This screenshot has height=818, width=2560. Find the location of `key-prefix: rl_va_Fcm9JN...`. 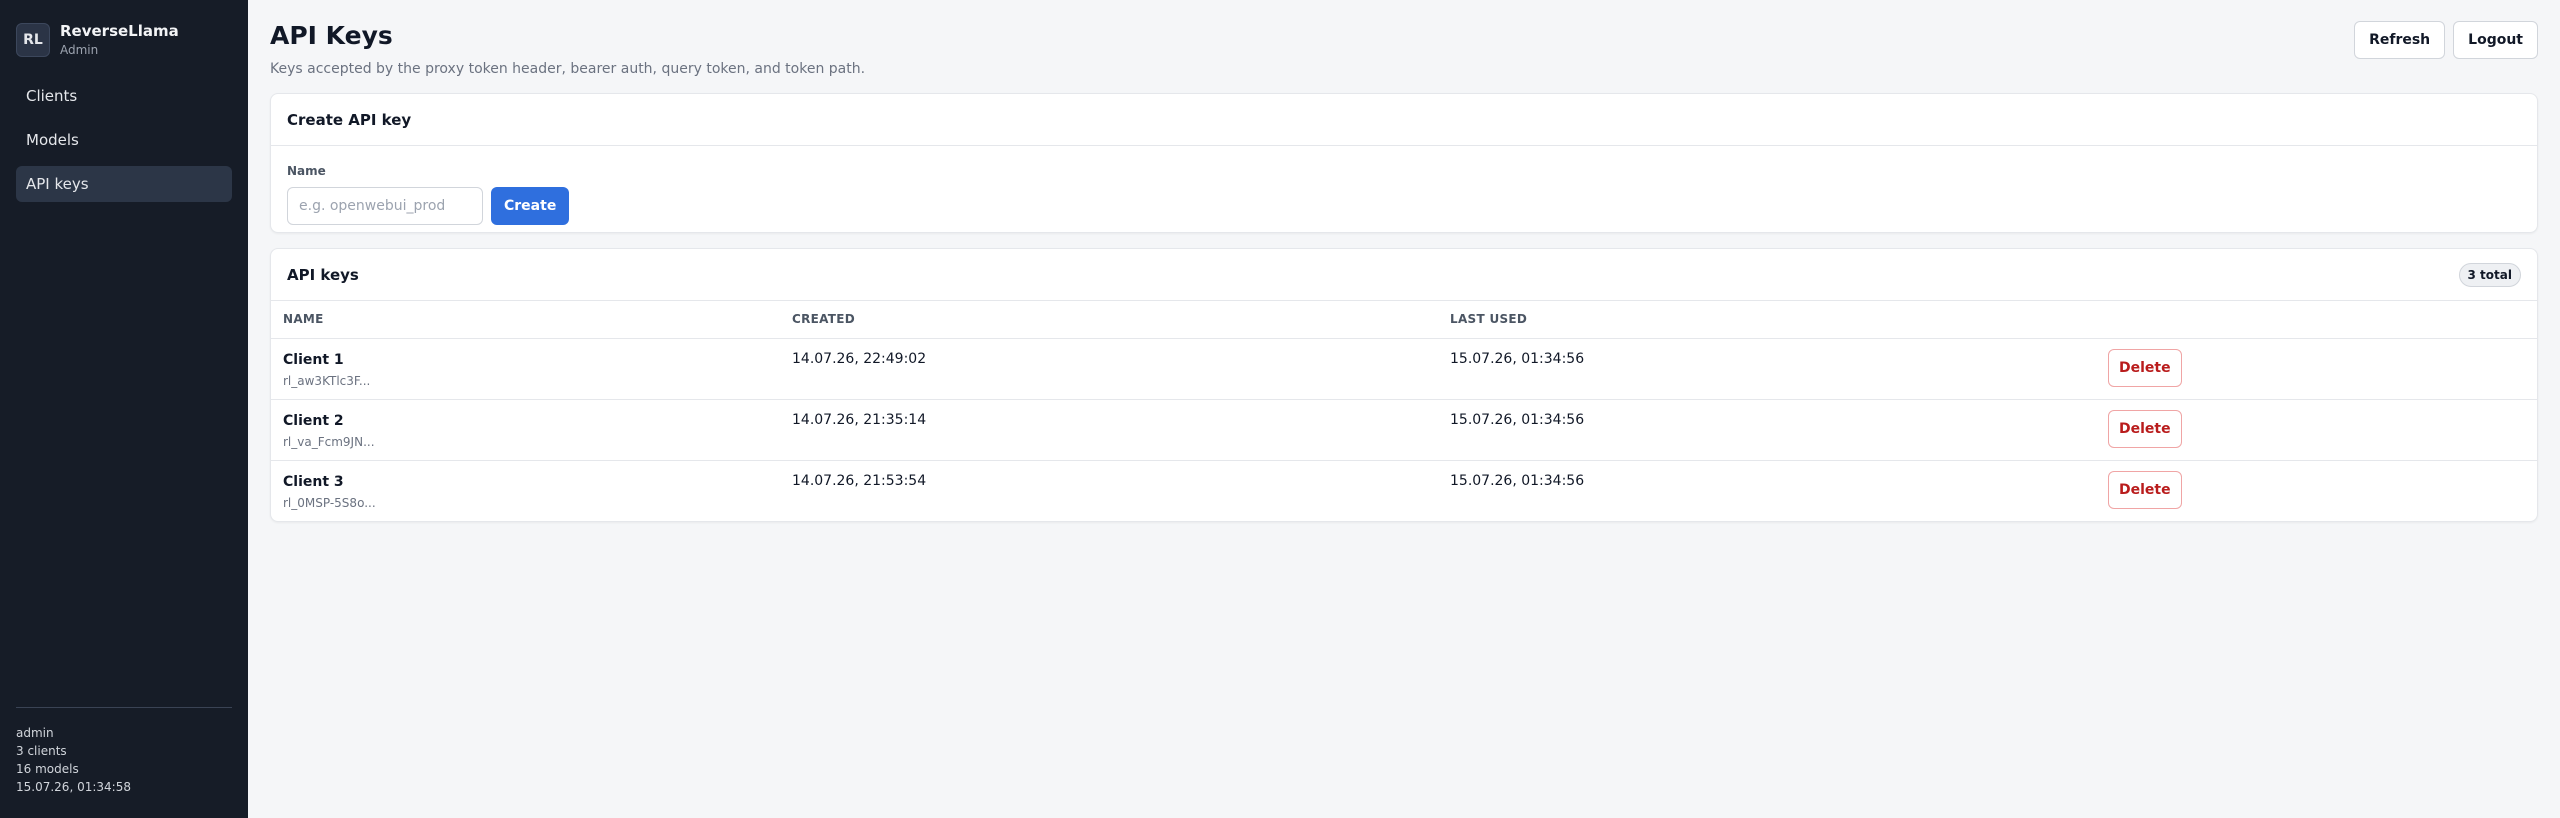

key-prefix: rl_va_Fcm9JN... is located at coordinates (329, 441).